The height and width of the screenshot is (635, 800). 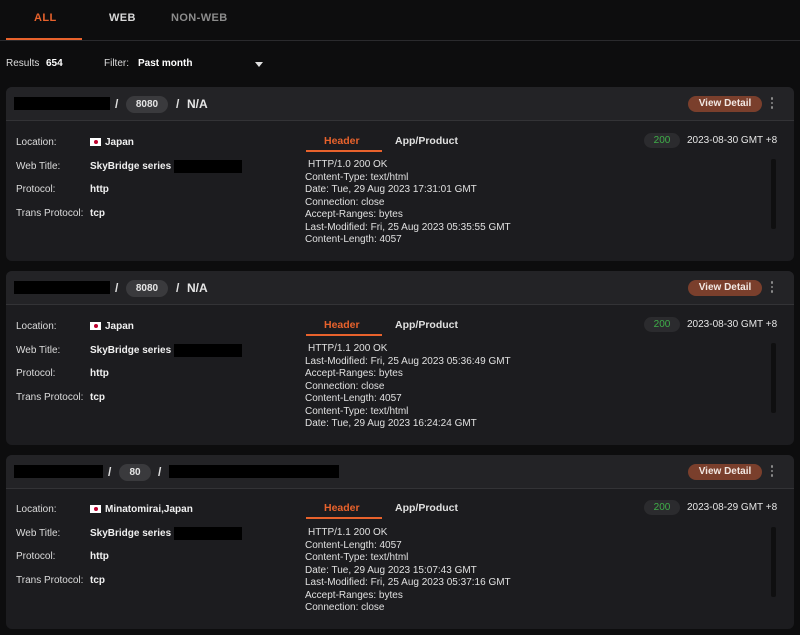 I want to click on card-header: / 80 / View Detail, so click(x=400, y=472).